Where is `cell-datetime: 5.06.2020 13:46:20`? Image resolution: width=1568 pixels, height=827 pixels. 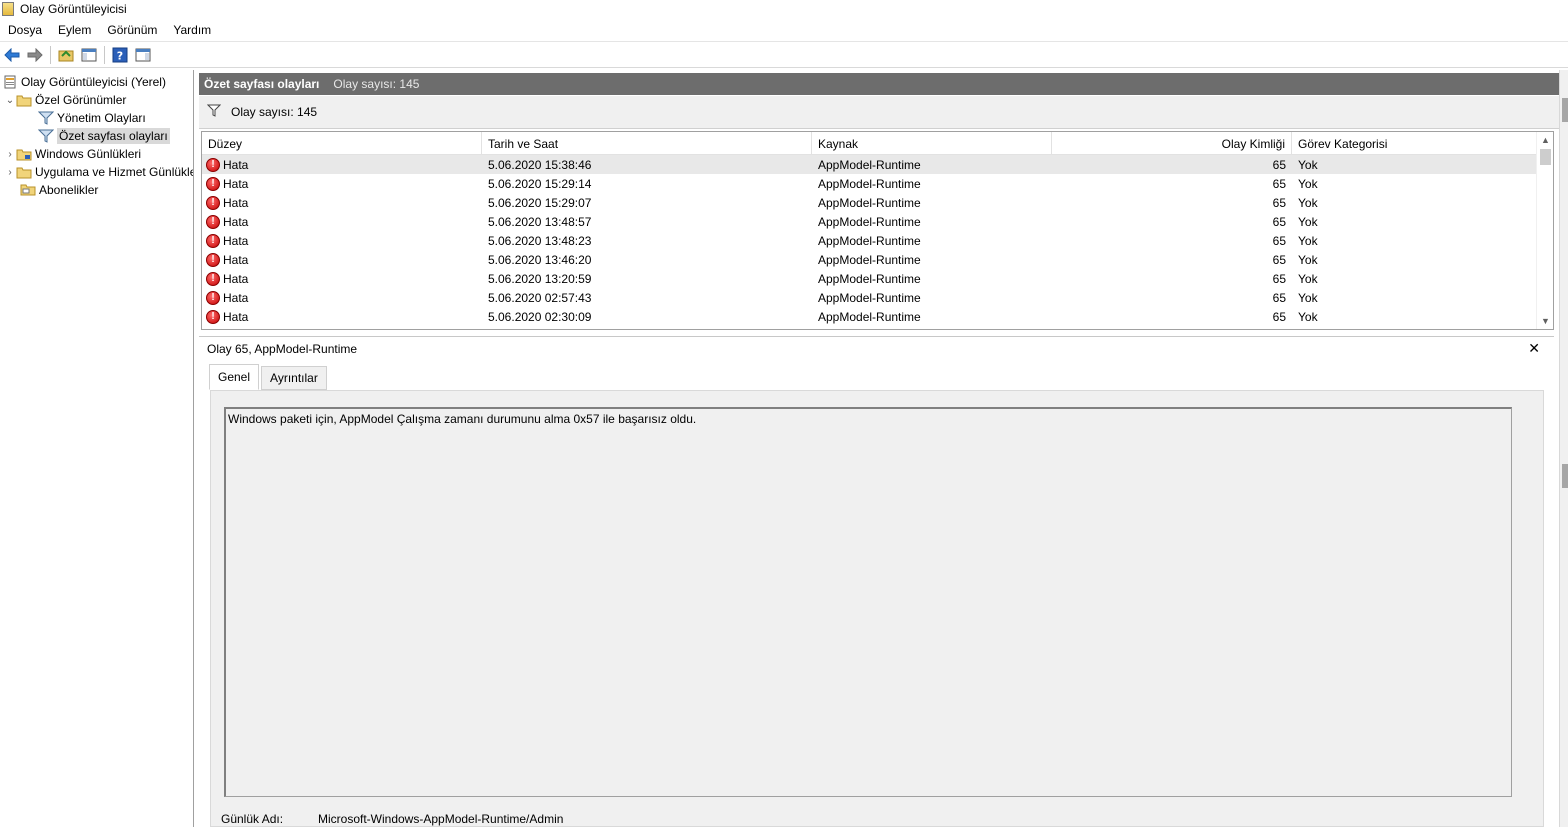
cell-datetime: 5.06.2020 13:46:20 is located at coordinates (540, 259).